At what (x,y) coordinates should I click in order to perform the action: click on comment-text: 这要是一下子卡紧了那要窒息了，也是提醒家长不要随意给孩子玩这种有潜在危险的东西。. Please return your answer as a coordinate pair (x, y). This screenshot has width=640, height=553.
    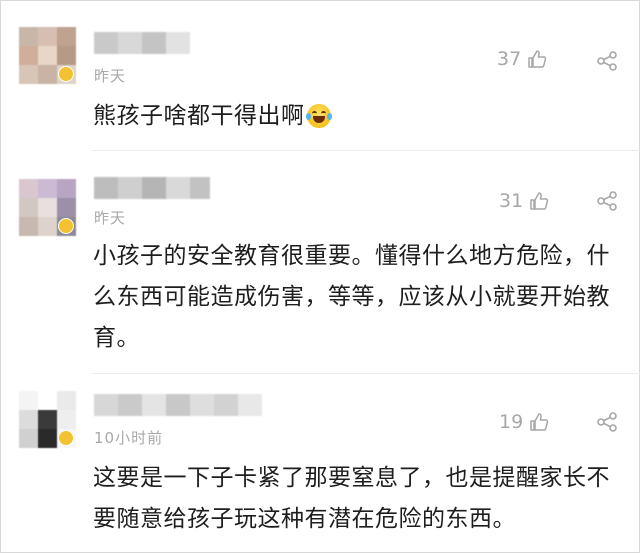
    Looking at the image, I should click on (351, 498).